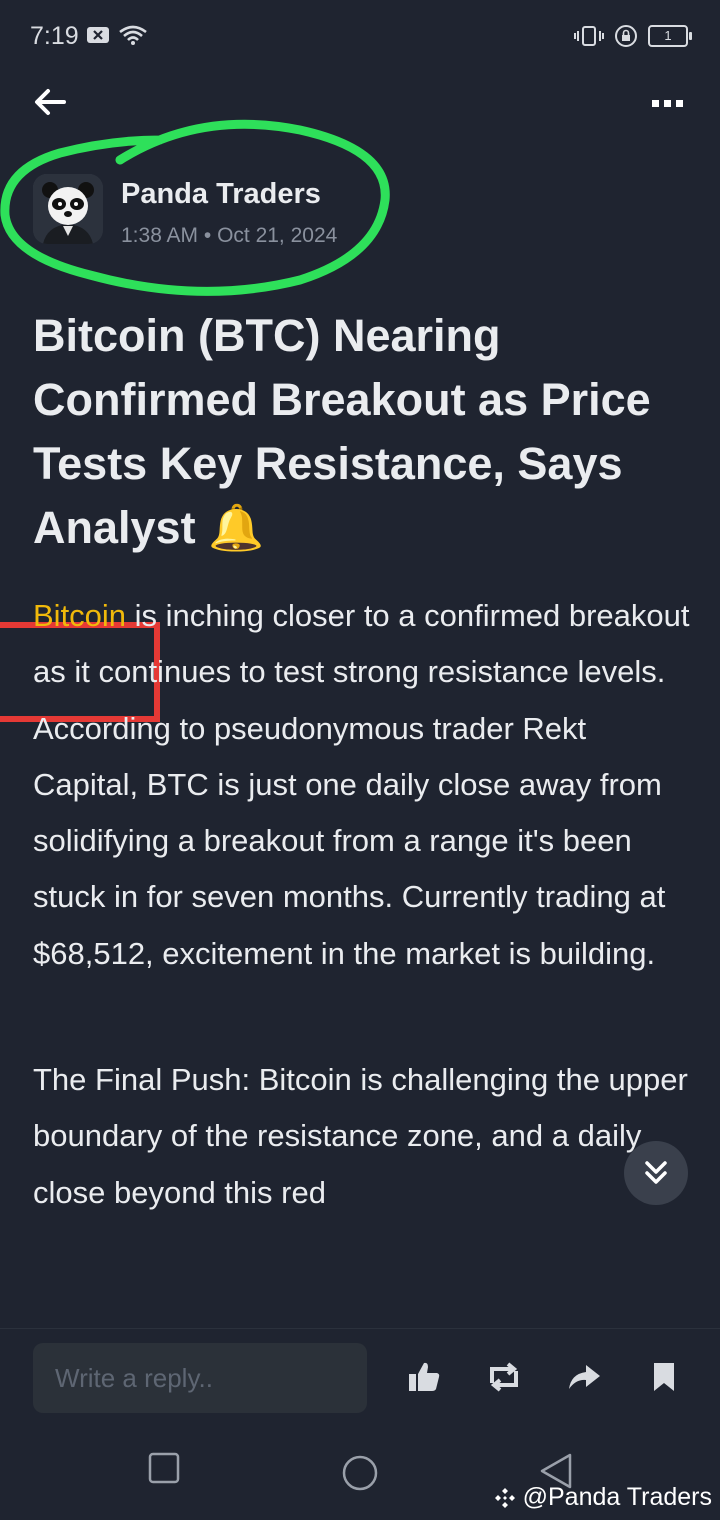  I want to click on square-icon, so click(164, 1468).